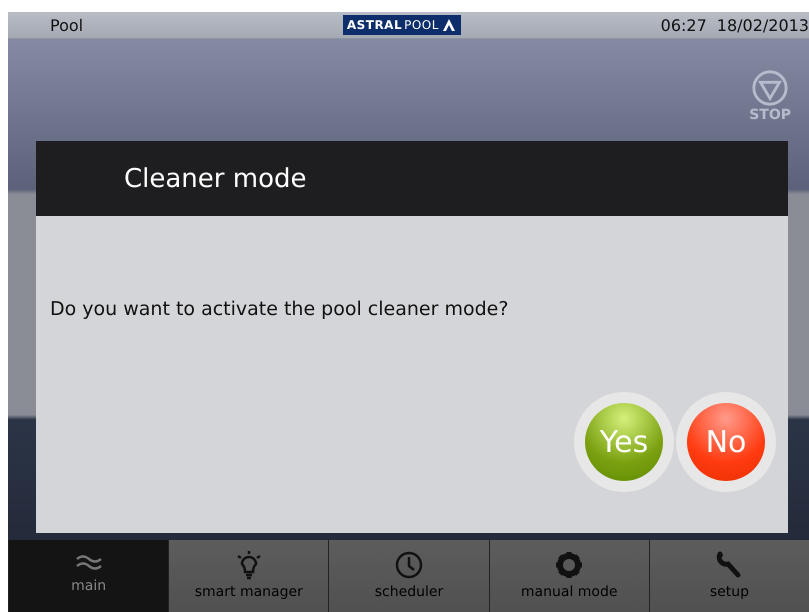  What do you see at coordinates (401, 25) in the screenshot?
I see `brand-logo: ASTRAL POOL` at bounding box center [401, 25].